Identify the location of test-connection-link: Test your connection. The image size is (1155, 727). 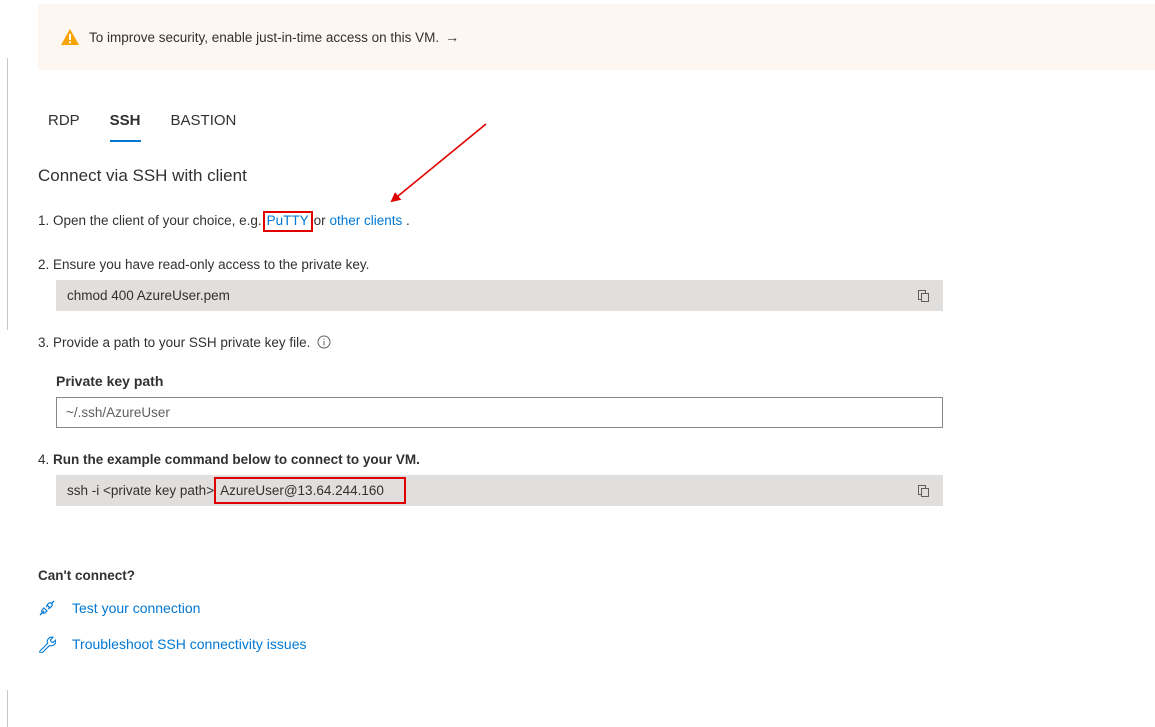
(119, 608).